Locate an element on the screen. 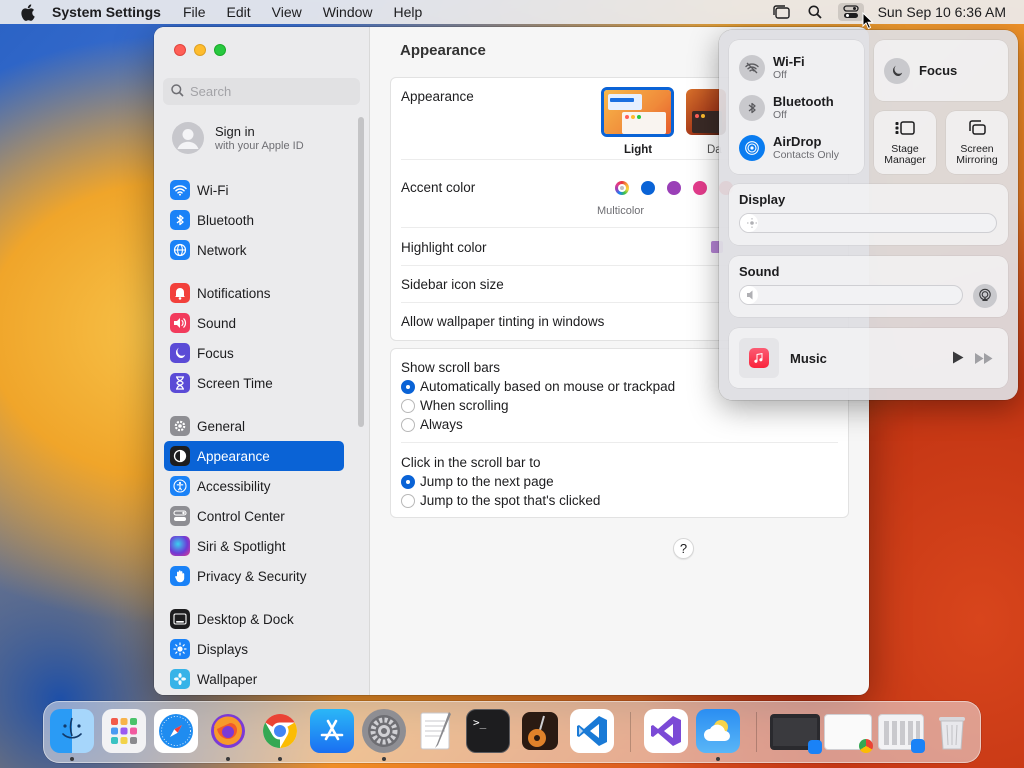 Image resolution: width=1024 pixels, height=768 pixels. bluetooth-icon is located at coordinates (180, 220).